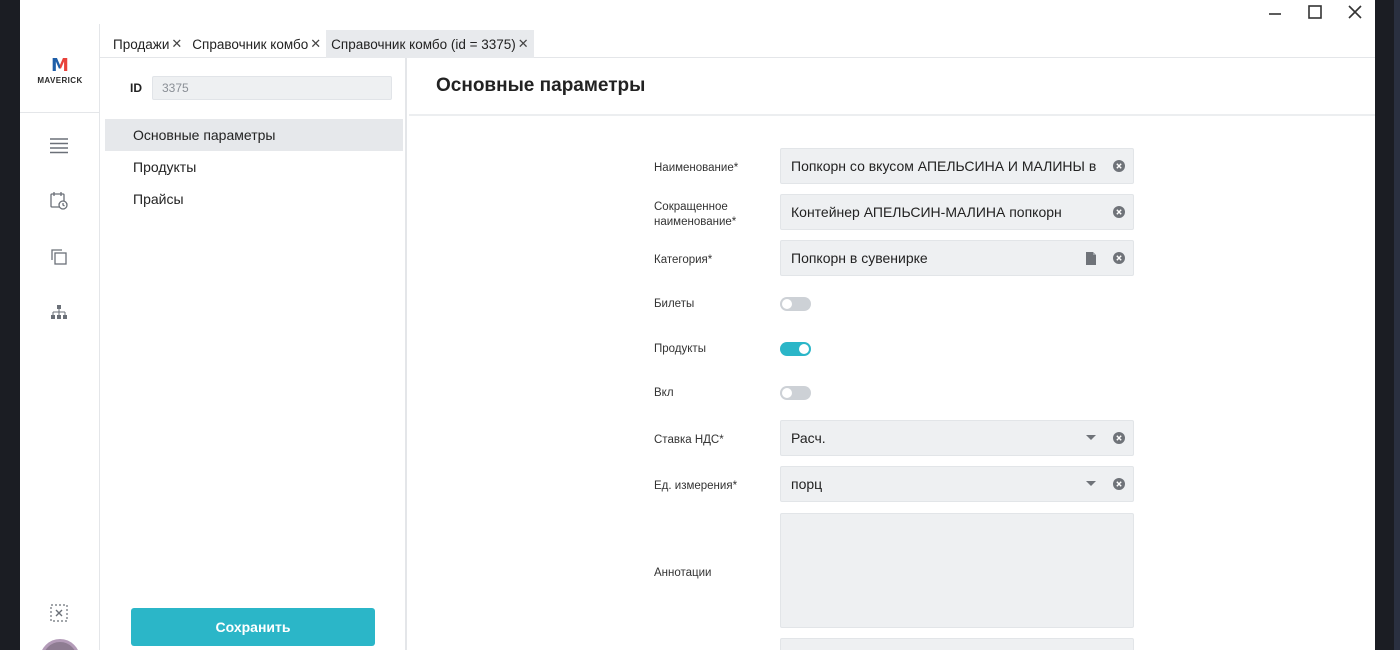 This screenshot has width=1400, height=650. I want to click on annotations-textarea, so click(957, 570).